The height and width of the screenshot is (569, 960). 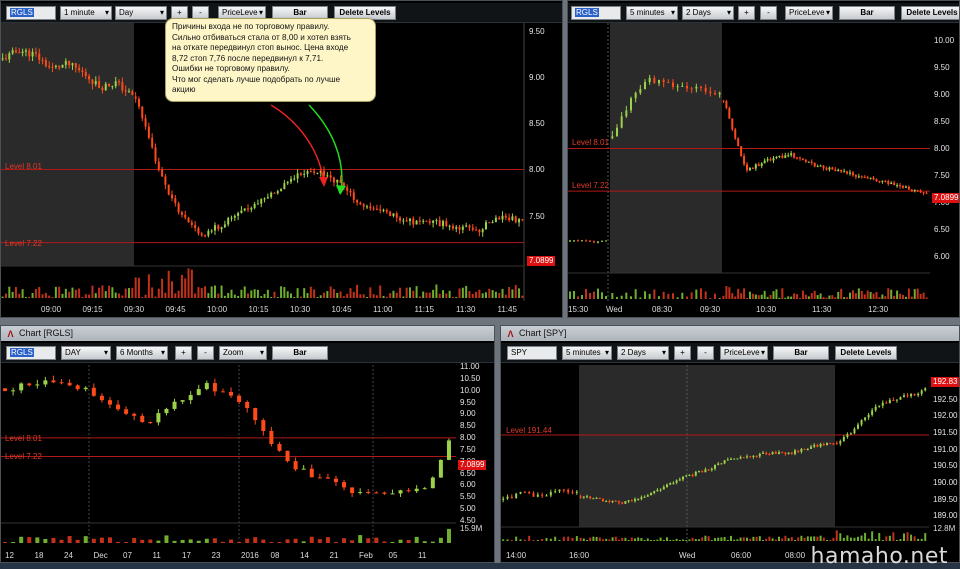 I want to click on interval-select: 1 minute, so click(x=86, y=13).